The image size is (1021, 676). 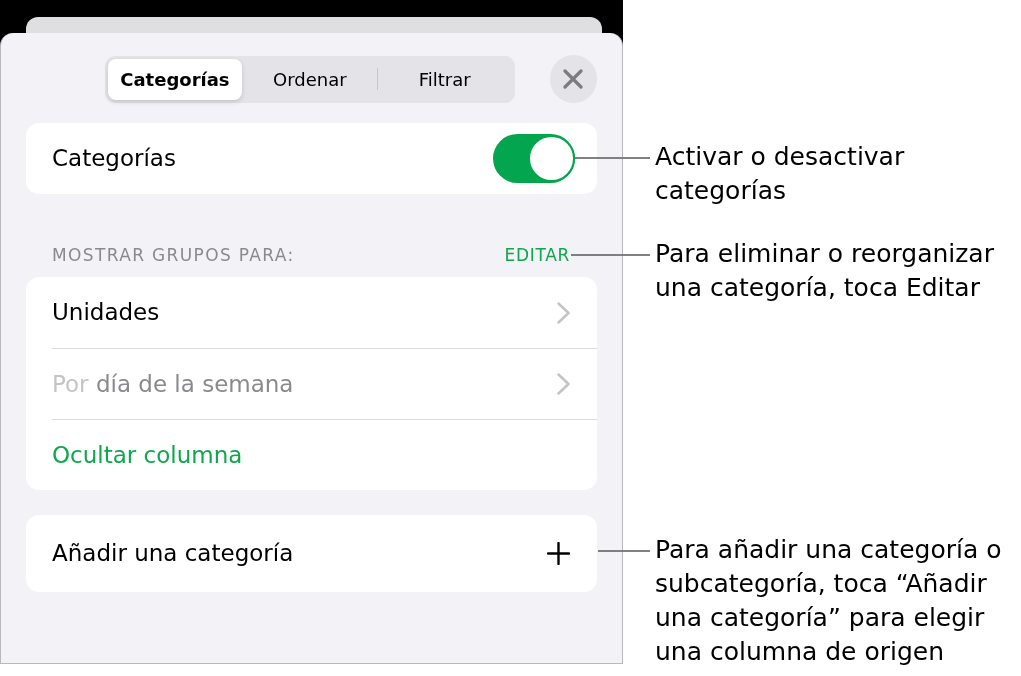 What do you see at coordinates (624, 551) in the screenshot?
I see `leader-line` at bounding box center [624, 551].